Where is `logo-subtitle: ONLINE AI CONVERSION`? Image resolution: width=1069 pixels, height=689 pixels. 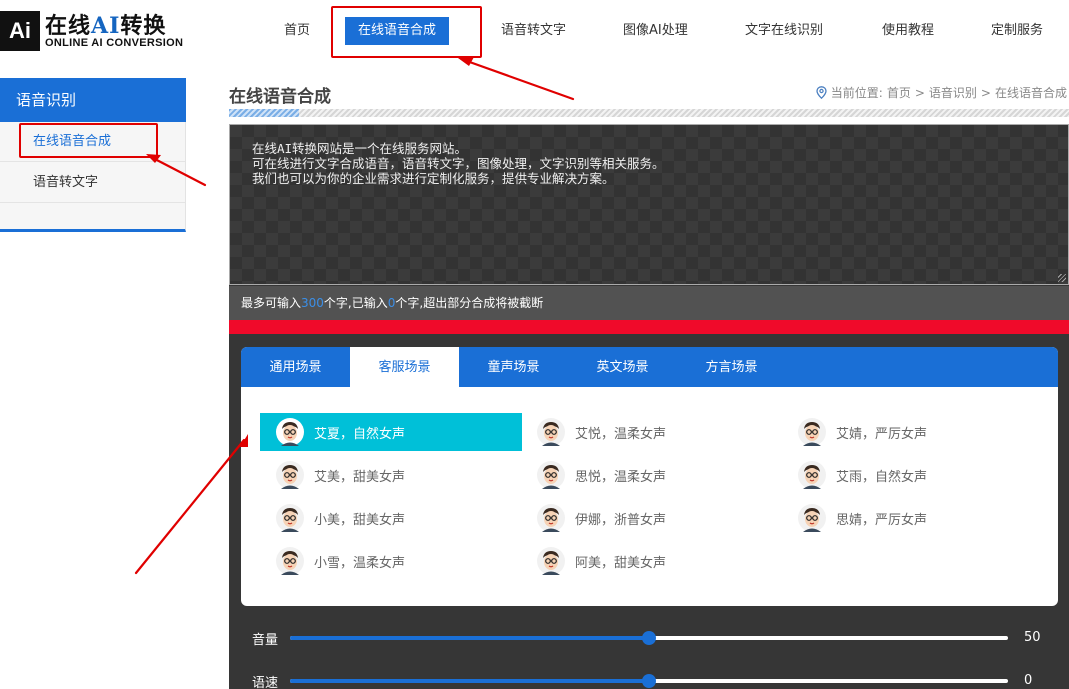
logo-subtitle: ONLINE AI CONVERSION is located at coordinates (114, 43).